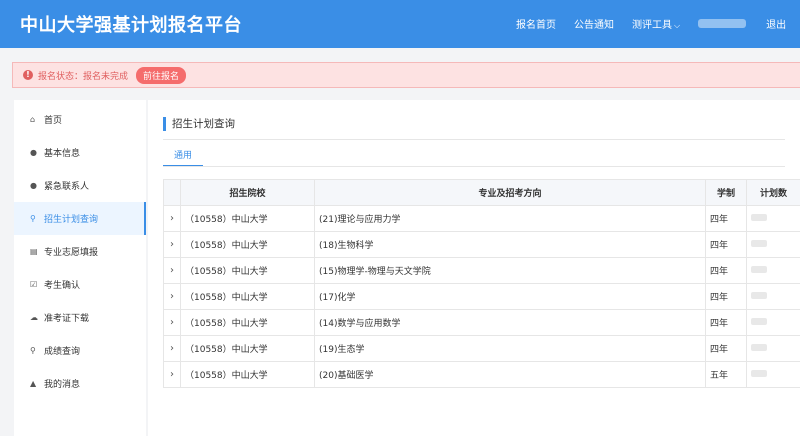 This screenshot has height=436, width=800. I want to click on table-header-row: 招生院校 专业及招考方向 学制 计划数, so click(481, 192).